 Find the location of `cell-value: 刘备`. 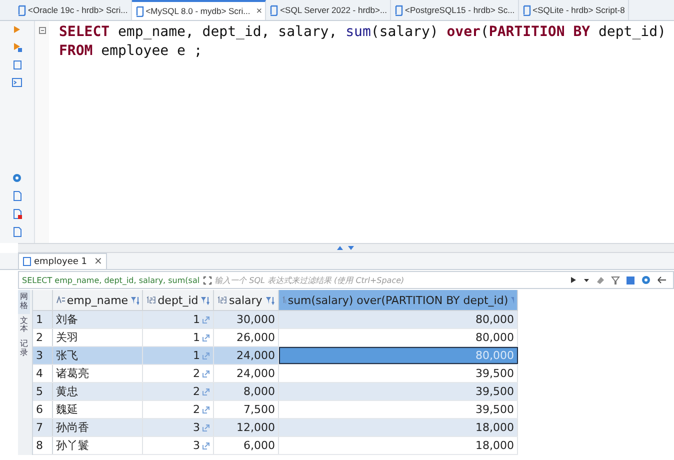

cell-value: 刘备 is located at coordinates (67, 319).